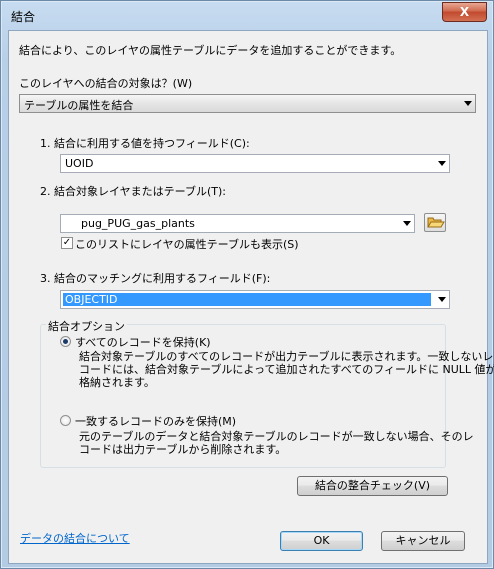 Image resolution: width=494 pixels, height=569 pixels. Describe the element at coordinates (237, 223) in the screenshot. I see `step2-table-dropdown: pug_PUG_gas_plants` at that location.